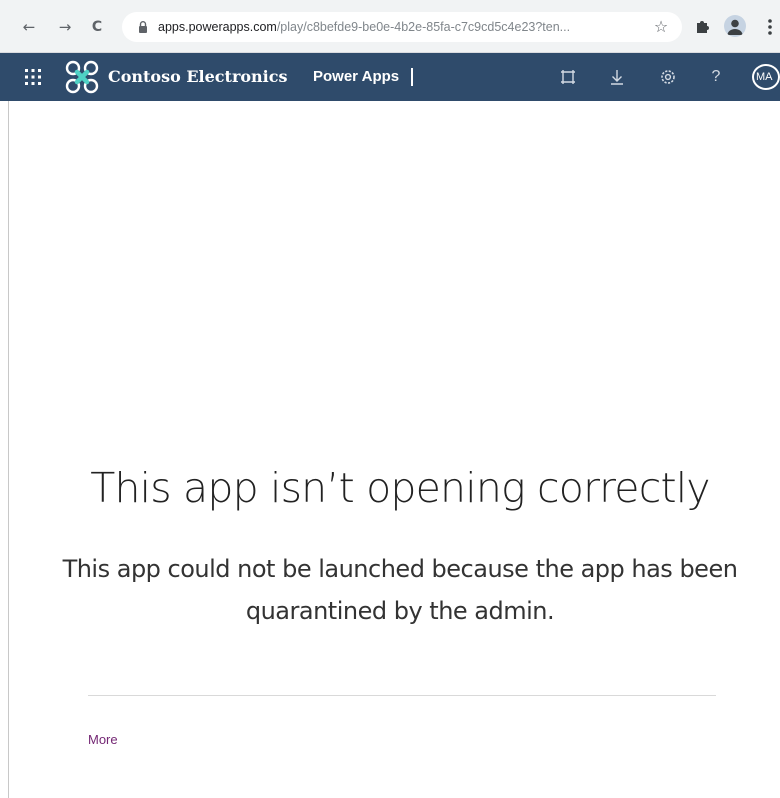  What do you see at coordinates (65, 27) in the screenshot?
I see `forward-arrow-icon: →` at bounding box center [65, 27].